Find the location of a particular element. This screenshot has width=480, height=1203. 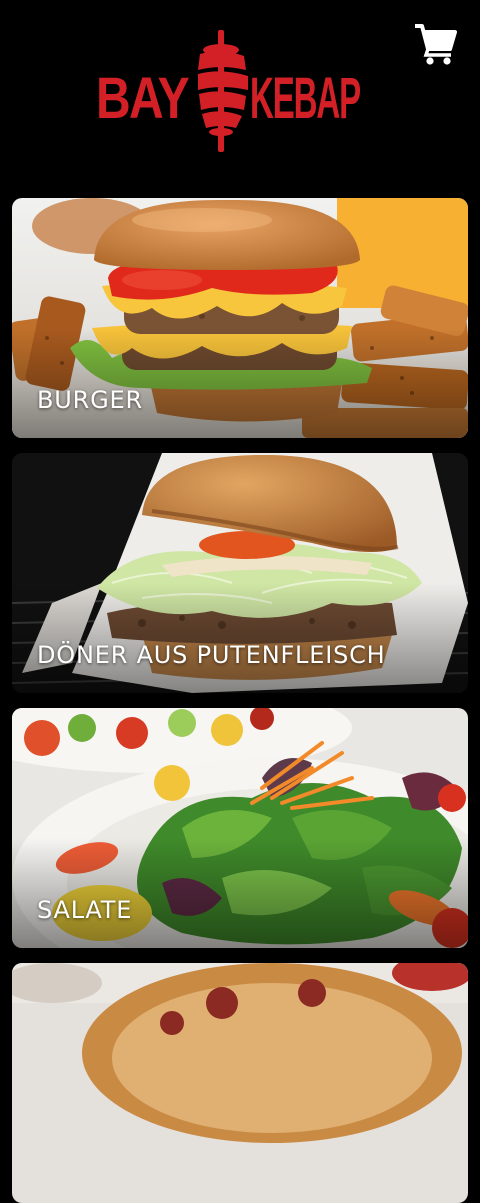

svg-text: BAY is located at coordinates (142, 98).